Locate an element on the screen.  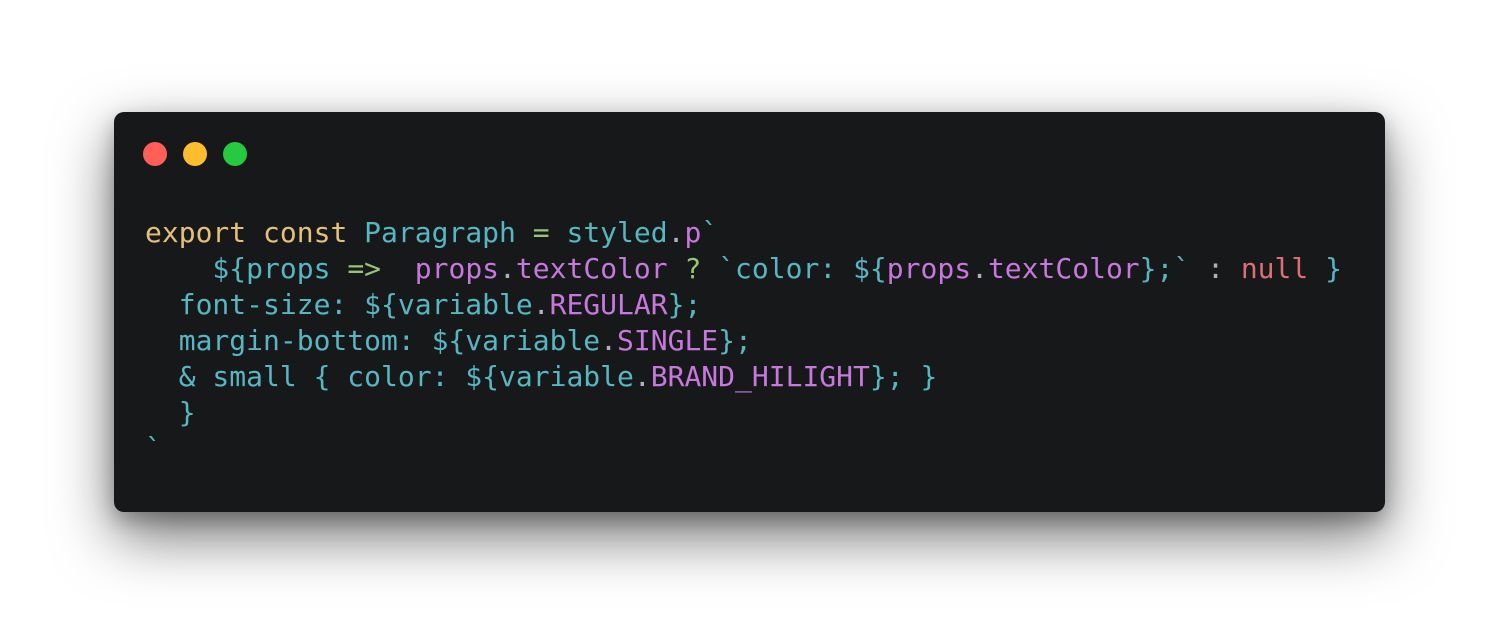
close-button is located at coordinates (155, 154).